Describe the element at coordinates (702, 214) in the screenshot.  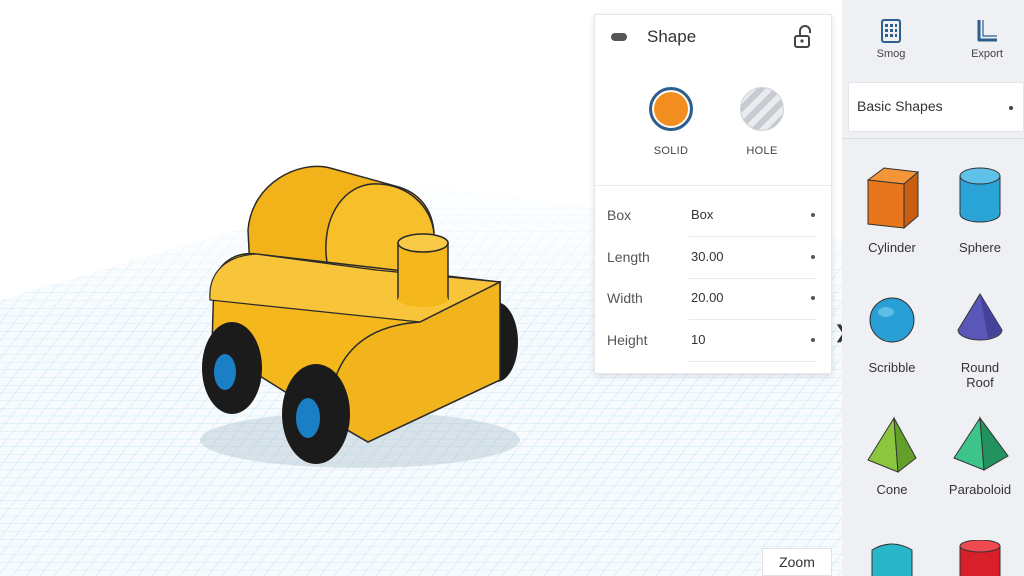
I see `property-value: Box` at that location.